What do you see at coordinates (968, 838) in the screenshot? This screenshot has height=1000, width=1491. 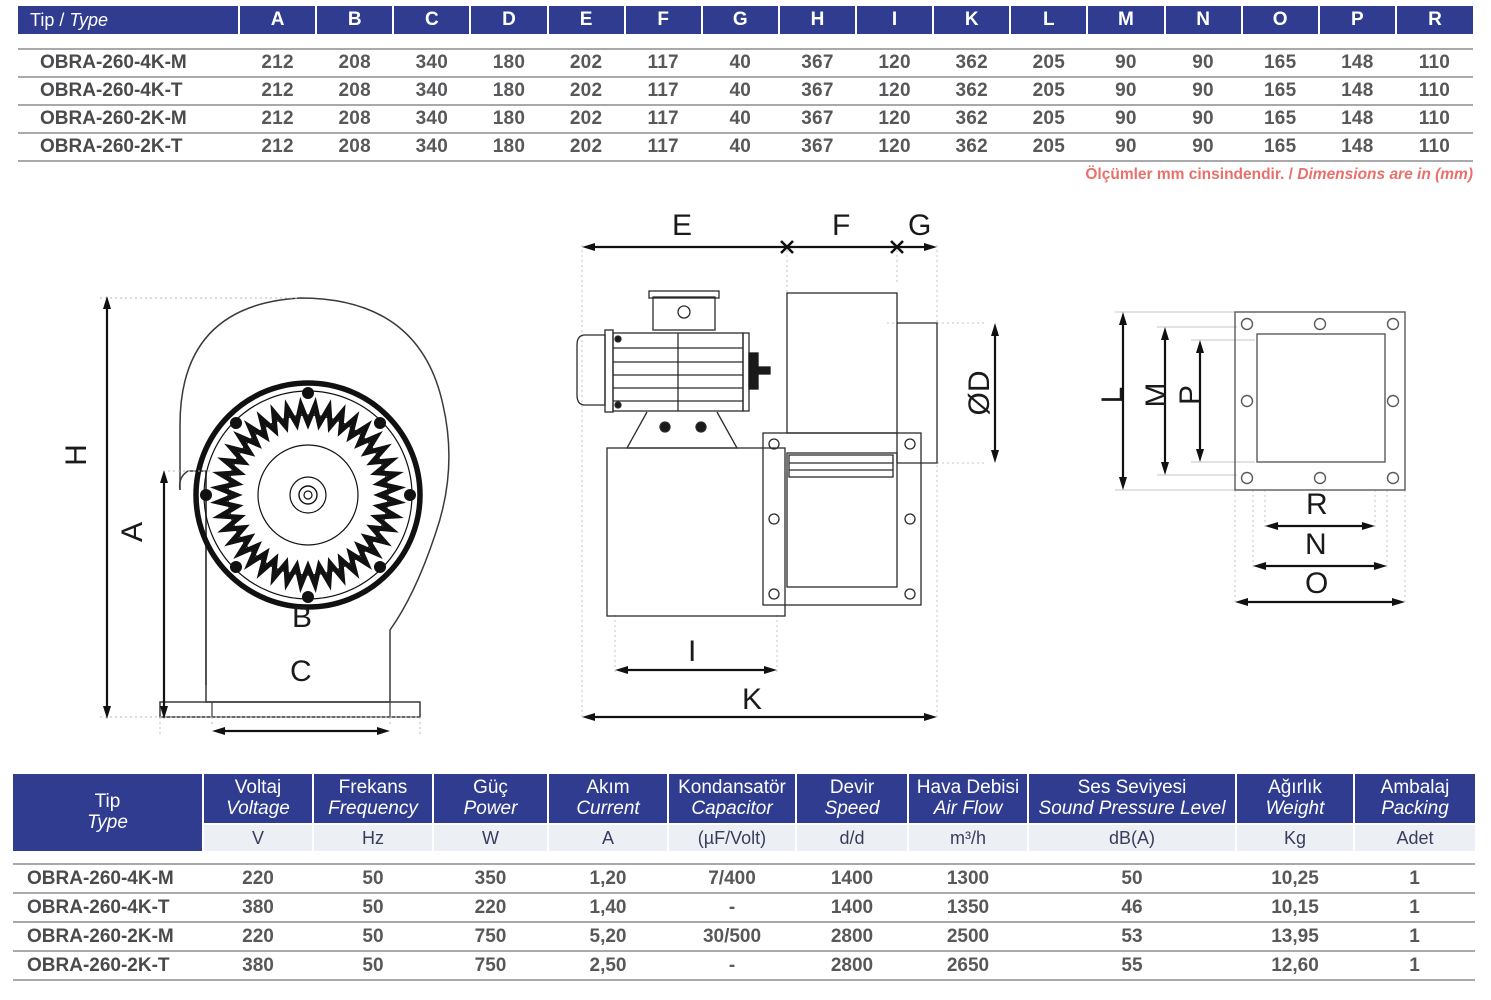 I see `spec-unit-airflow: m³/h` at bounding box center [968, 838].